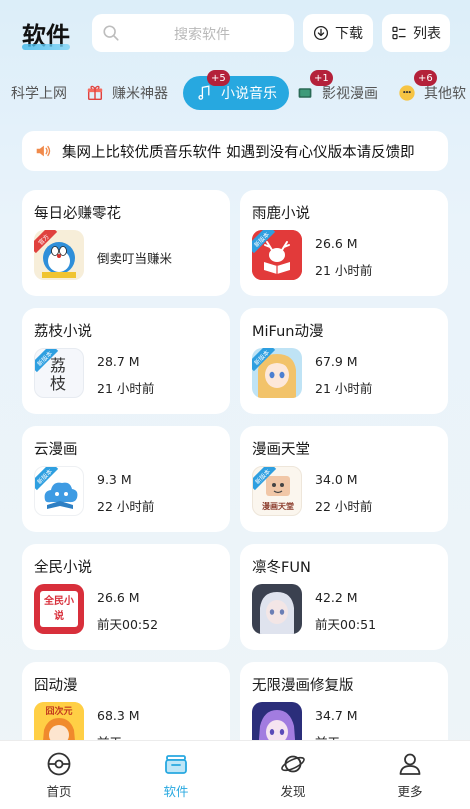 This screenshot has width=470, height=809. I want to click on app-title: 凛冬FUN, so click(281, 568).